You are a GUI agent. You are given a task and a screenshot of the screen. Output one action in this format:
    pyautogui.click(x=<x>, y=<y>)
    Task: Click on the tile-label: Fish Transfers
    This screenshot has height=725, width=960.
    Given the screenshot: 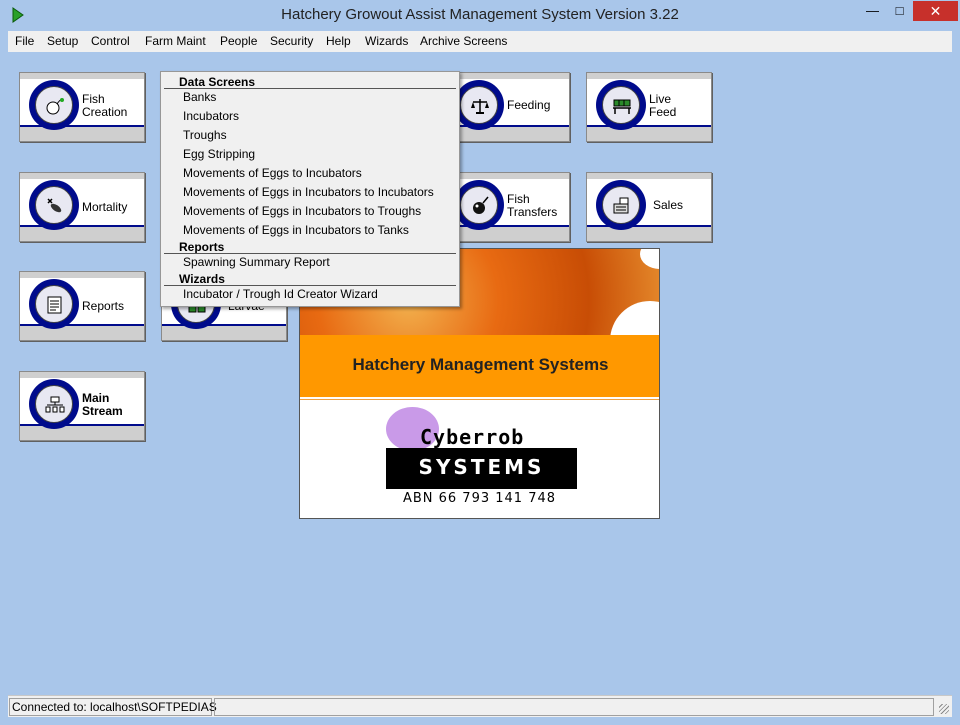 What is the action you would take?
    pyautogui.click(x=532, y=205)
    